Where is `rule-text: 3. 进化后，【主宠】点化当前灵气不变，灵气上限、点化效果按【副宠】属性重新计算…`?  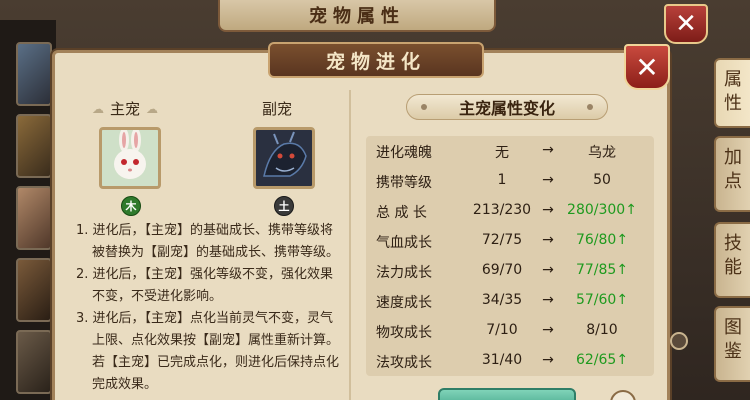
rule-text: 3. 进化后，【主宠】点化当前灵气不变，灵气上限、点化效果按【副宠】属性重新计算… is located at coordinates (208, 329).